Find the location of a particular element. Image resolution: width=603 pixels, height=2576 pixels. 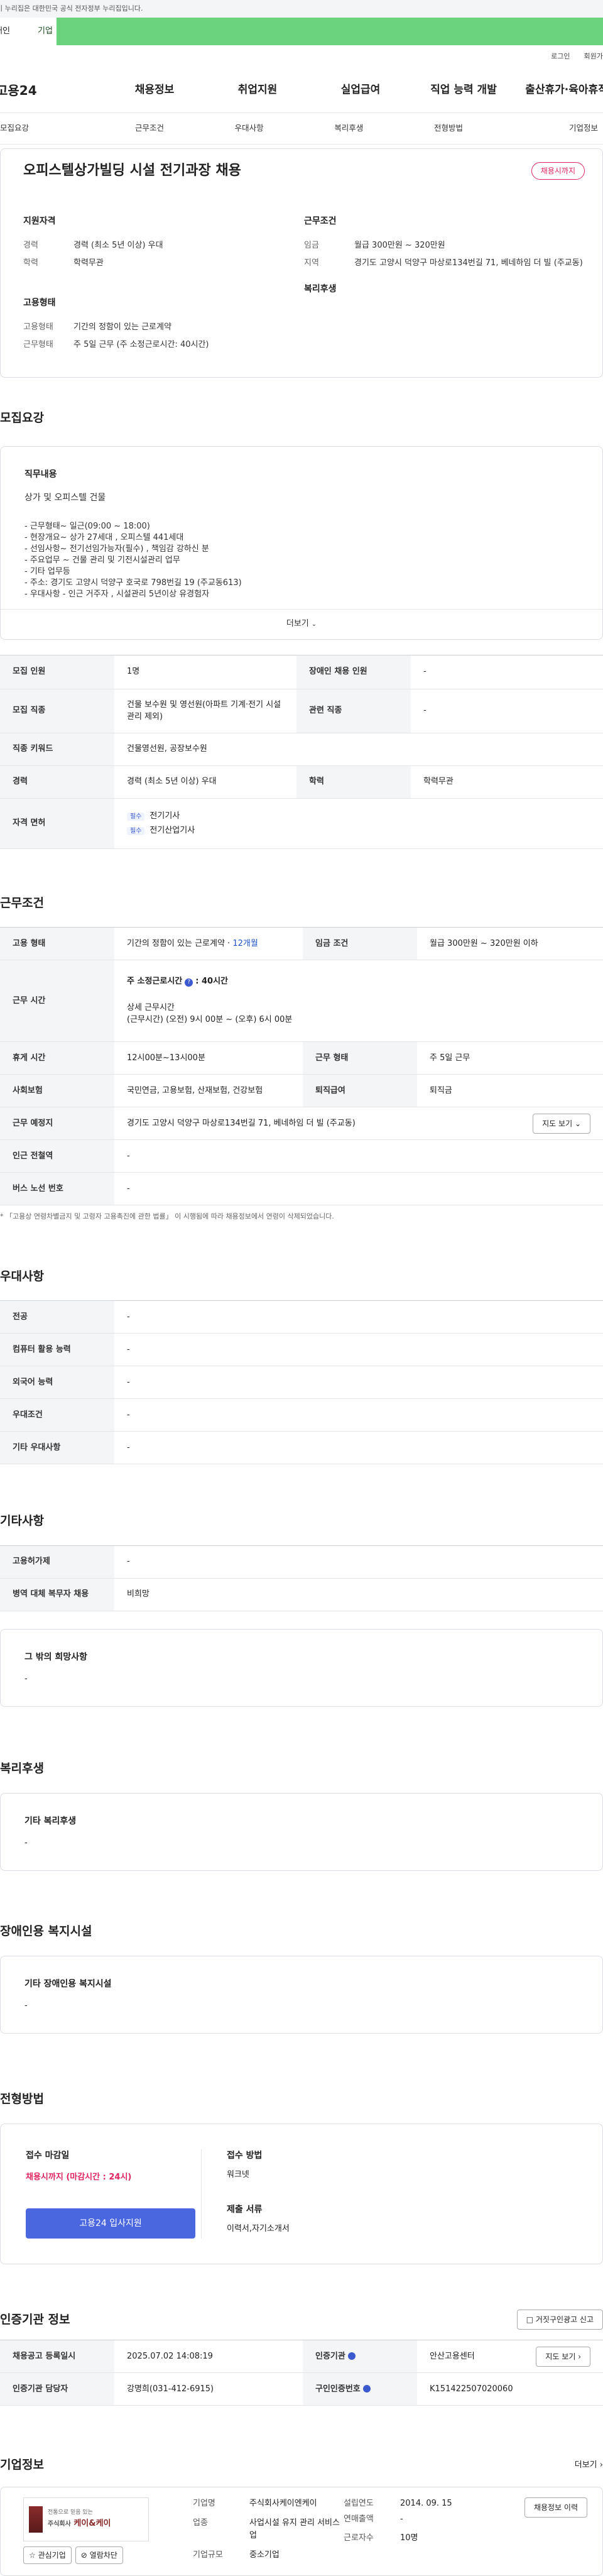

duty-line: - 주요업무 ~ 건물 관리 및 기전시설관리 업무 is located at coordinates (102, 560).